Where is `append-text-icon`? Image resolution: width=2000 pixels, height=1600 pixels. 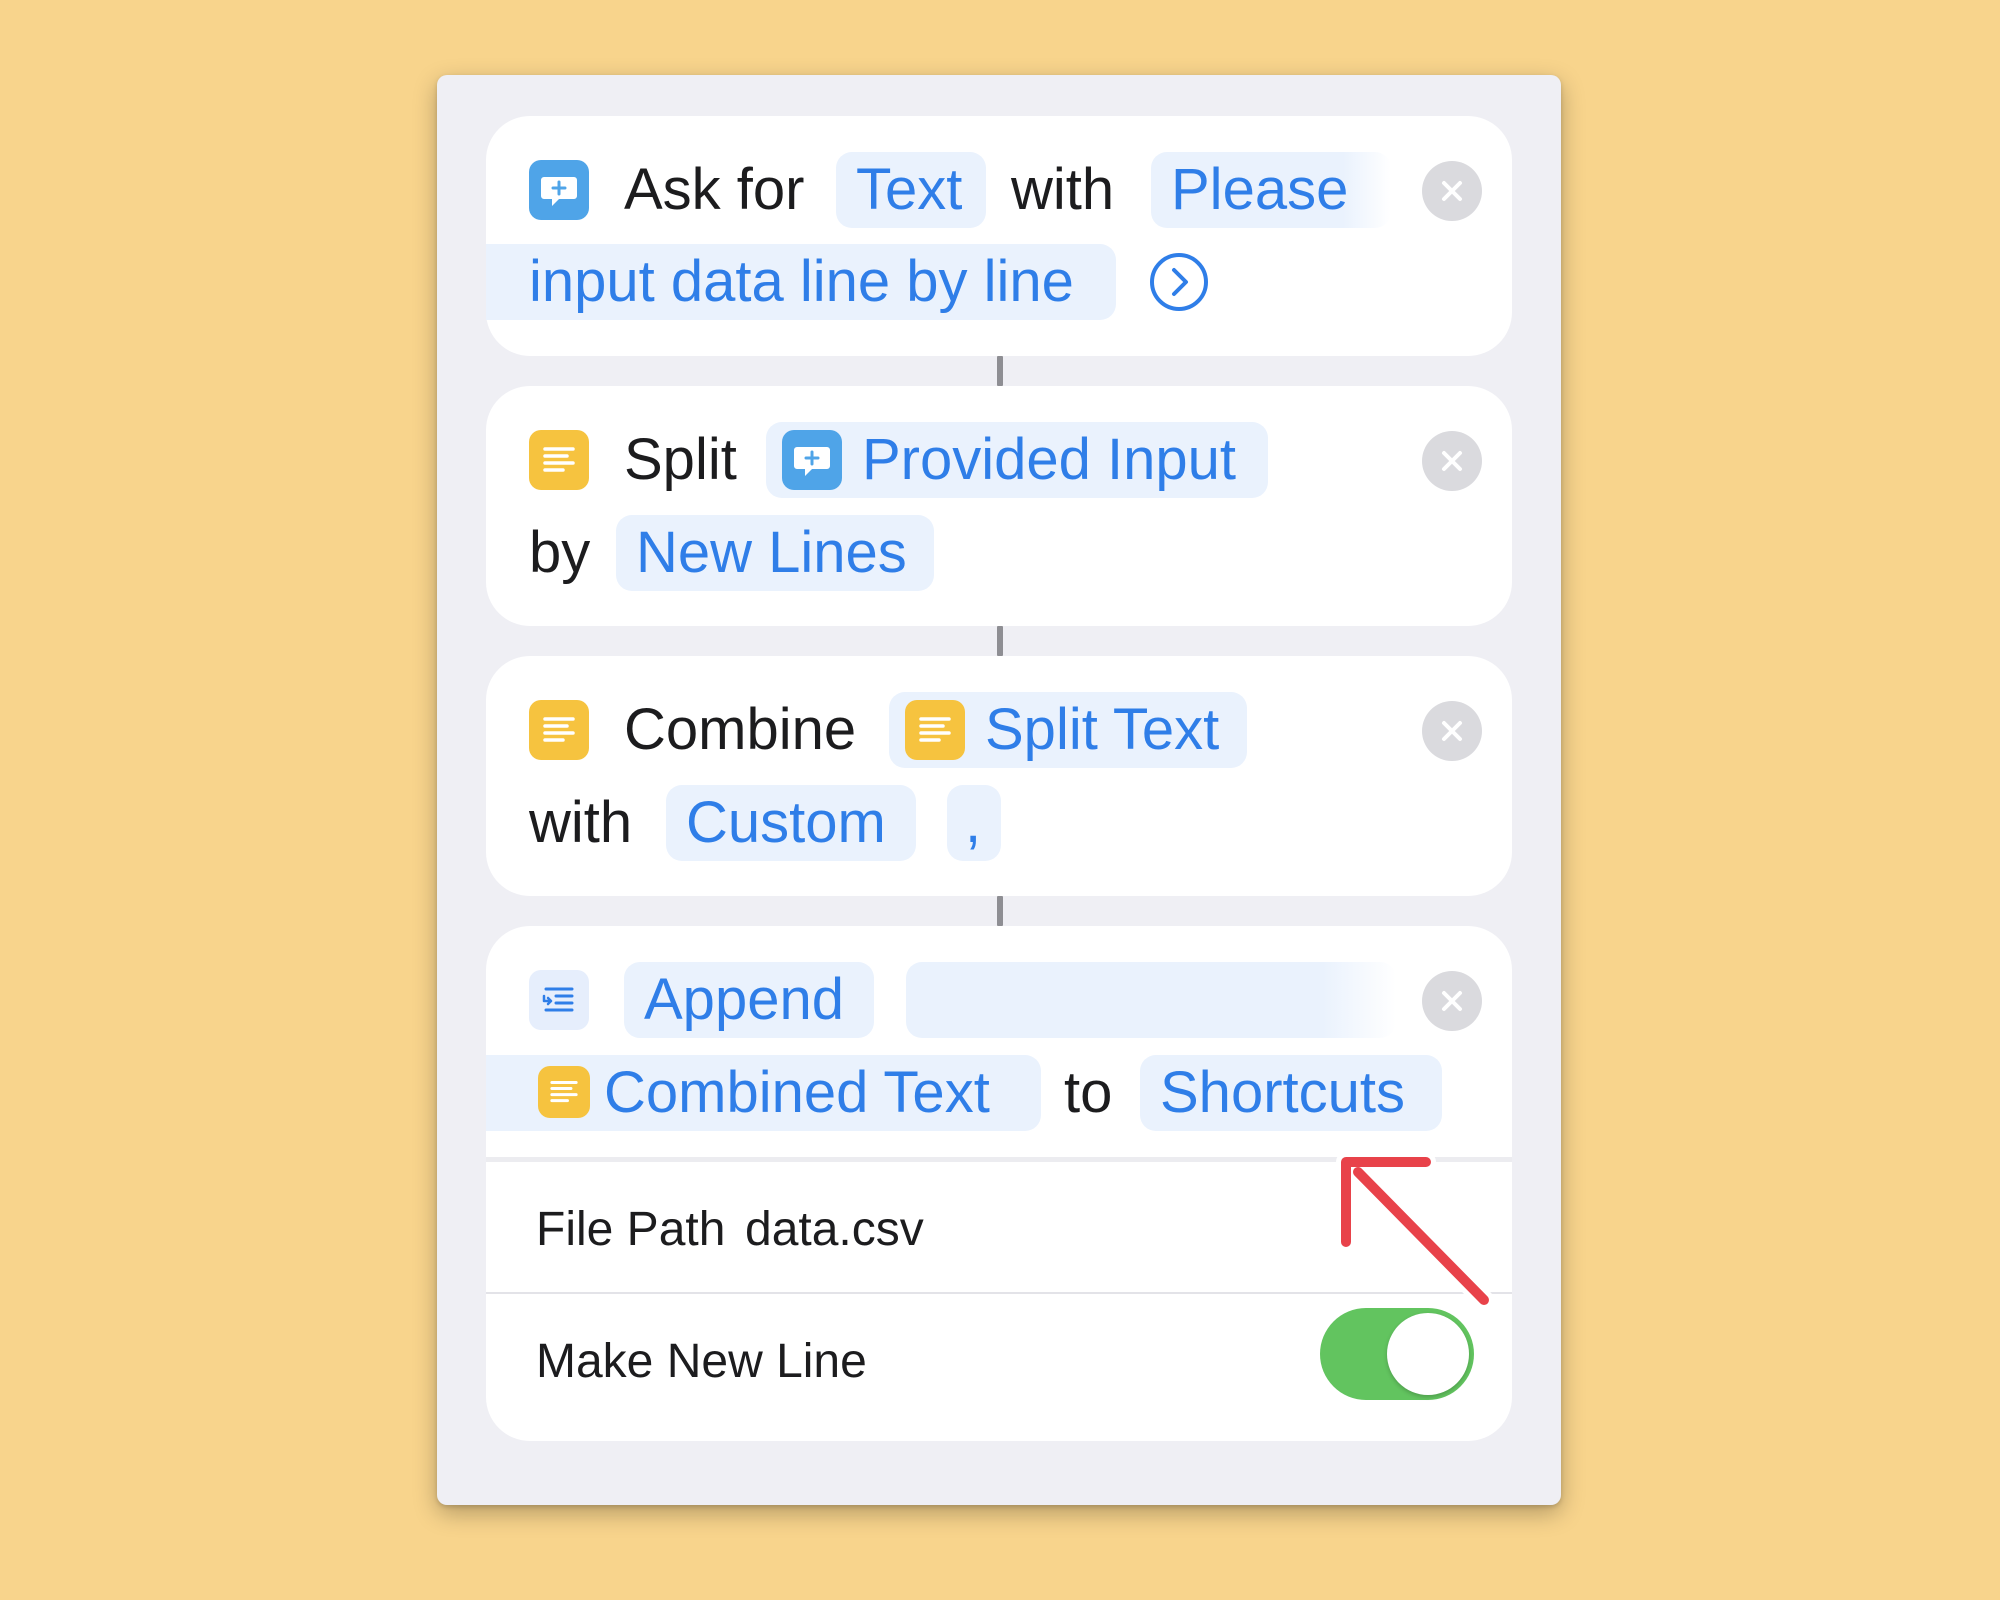
append-text-icon is located at coordinates (559, 1000).